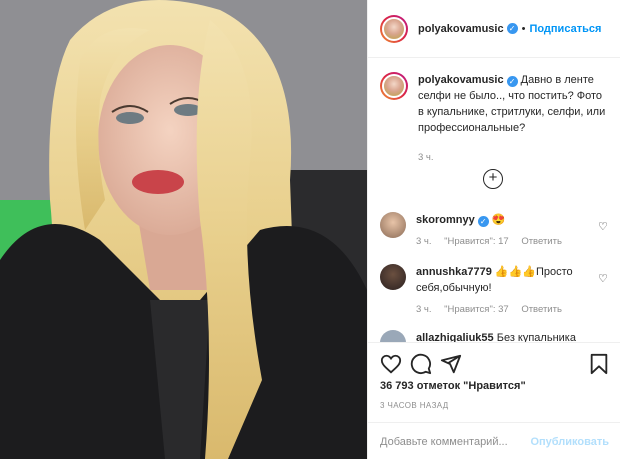 This screenshot has height=459, width=620. What do you see at coordinates (445, 220) in the screenshot?
I see `comment-username: skoromnyy` at bounding box center [445, 220].